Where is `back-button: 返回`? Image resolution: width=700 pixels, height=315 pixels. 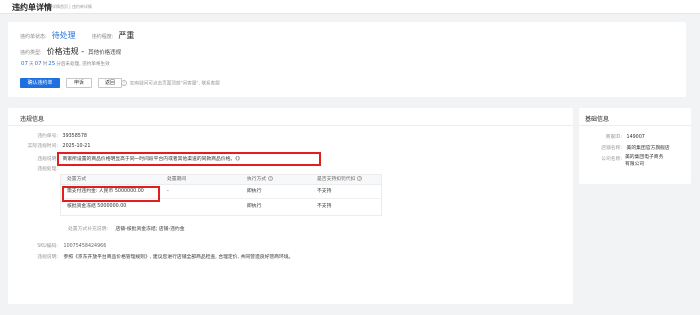 back-button: 返回 is located at coordinates (110, 83).